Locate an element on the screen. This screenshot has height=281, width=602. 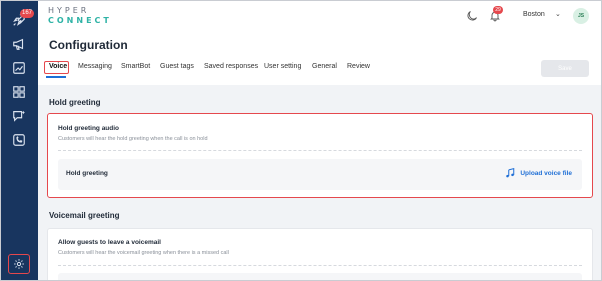
logo-line2: CONNECT is located at coordinates (80, 20).